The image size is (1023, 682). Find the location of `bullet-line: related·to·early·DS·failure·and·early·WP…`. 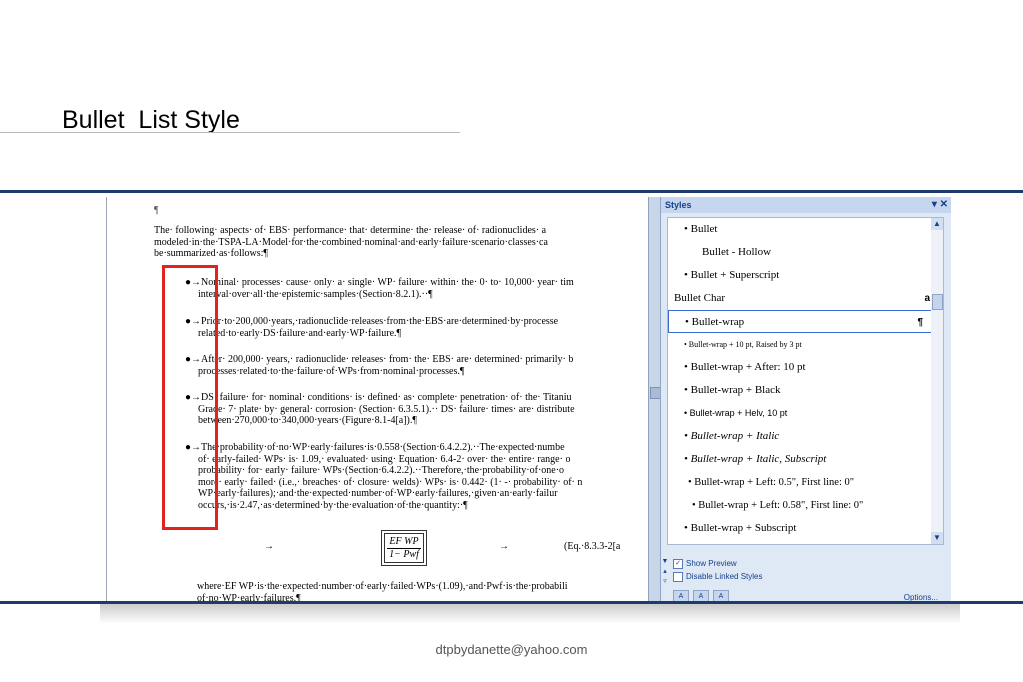

bullet-line: related·to·early·DS·failure·and·early·WP… is located at coordinates (300, 333).